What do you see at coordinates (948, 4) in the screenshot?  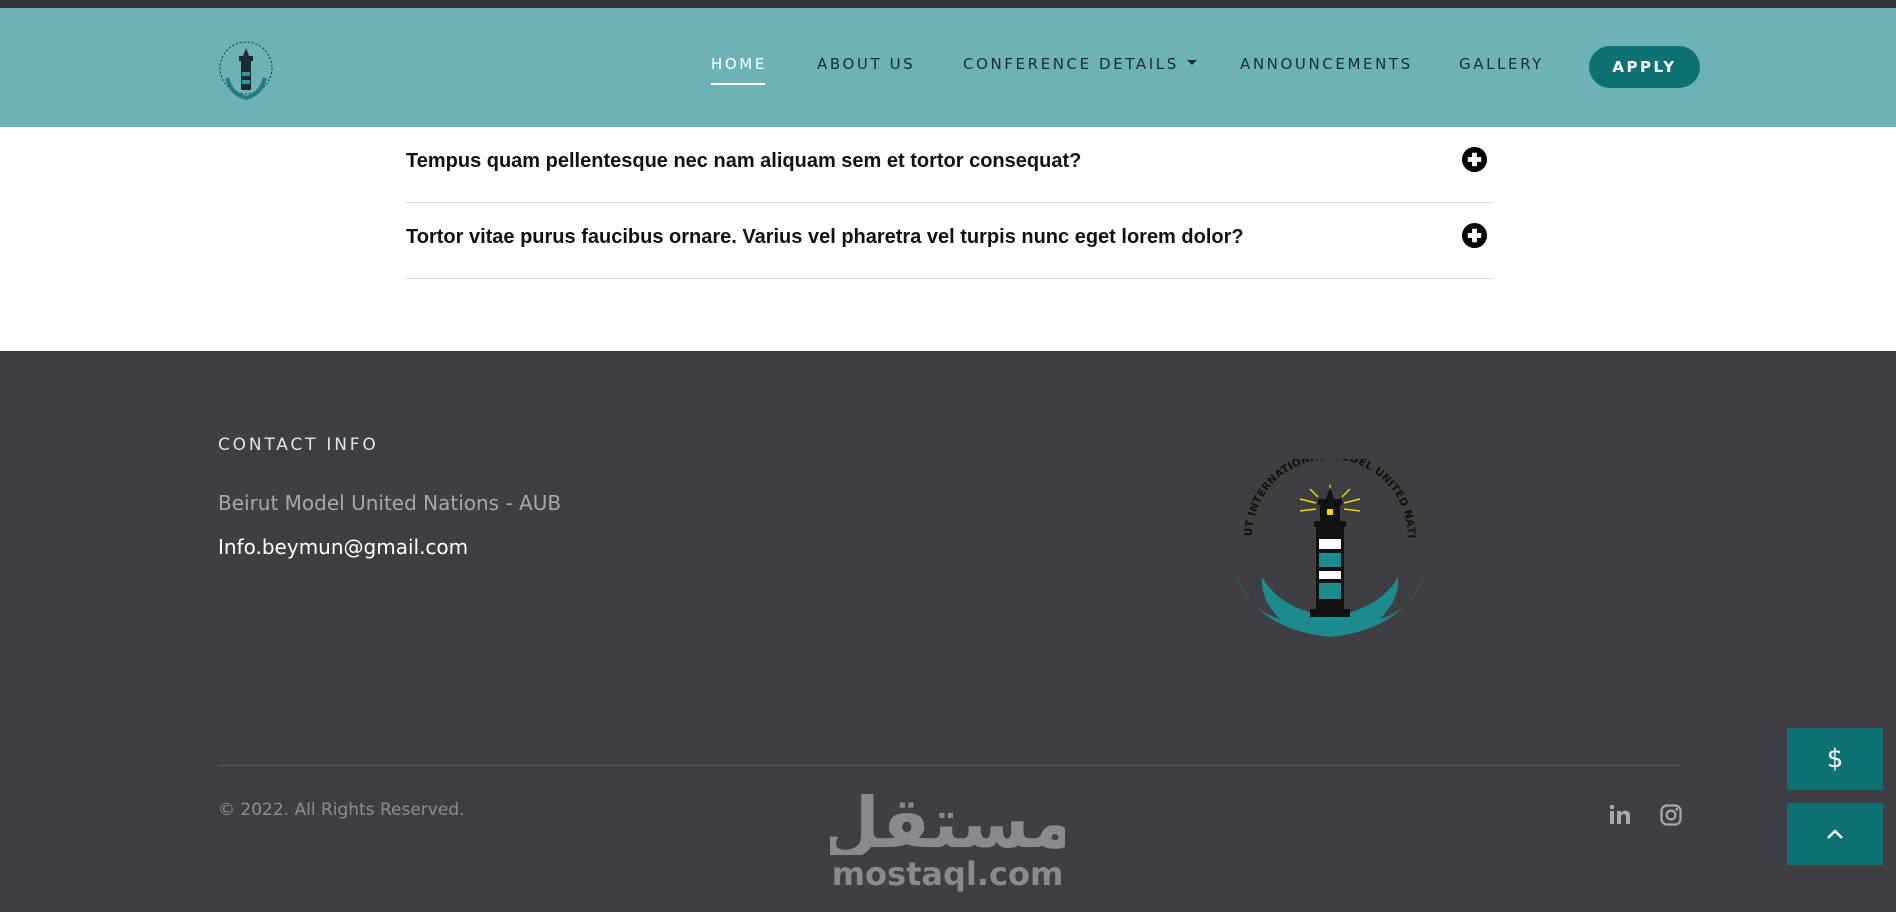 I see `top-strip` at bounding box center [948, 4].